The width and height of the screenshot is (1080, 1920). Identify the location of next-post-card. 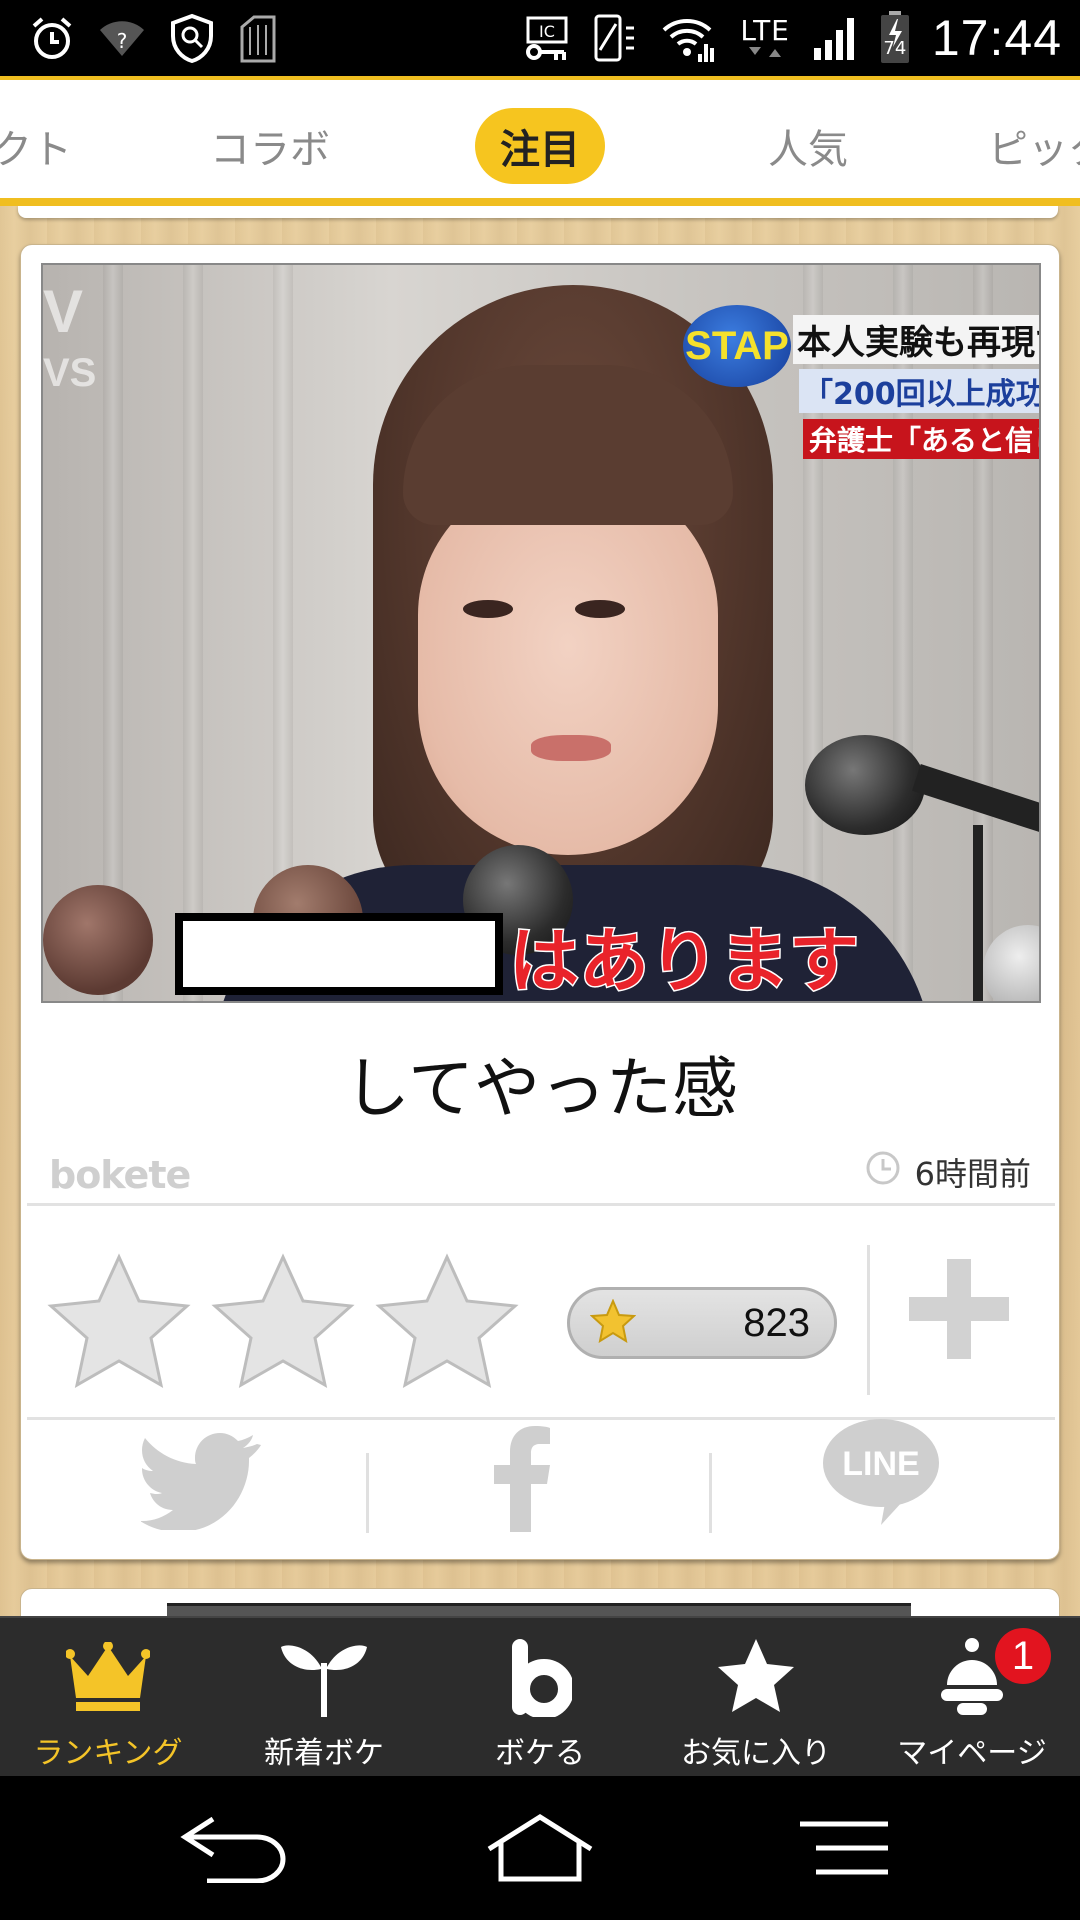
(540, 1602).